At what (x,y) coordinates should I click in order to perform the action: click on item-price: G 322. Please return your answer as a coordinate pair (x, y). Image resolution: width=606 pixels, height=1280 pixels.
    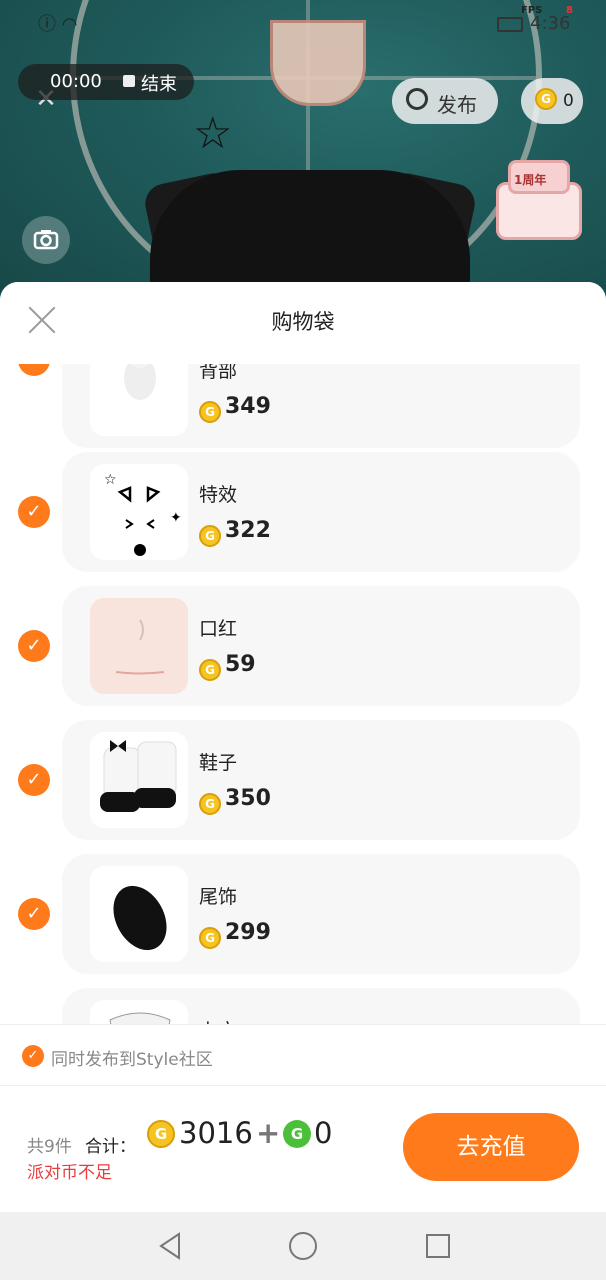
    Looking at the image, I should click on (235, 532).